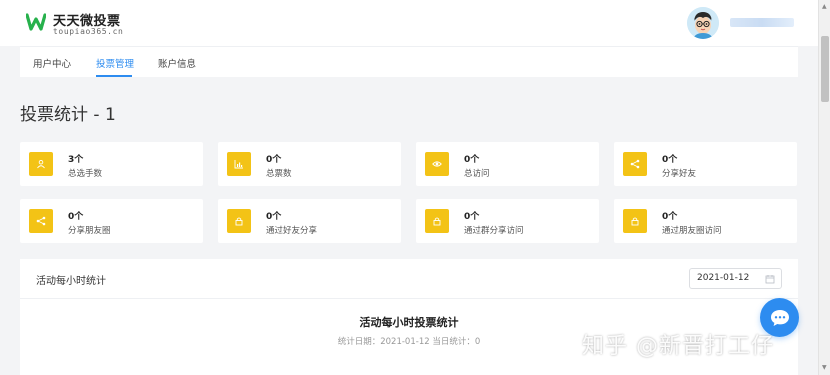 Image resolution: width=830 pixels, height=375 pixels. I want to click on scroll-up-arrow-icon: ▲, so click(824, 6).